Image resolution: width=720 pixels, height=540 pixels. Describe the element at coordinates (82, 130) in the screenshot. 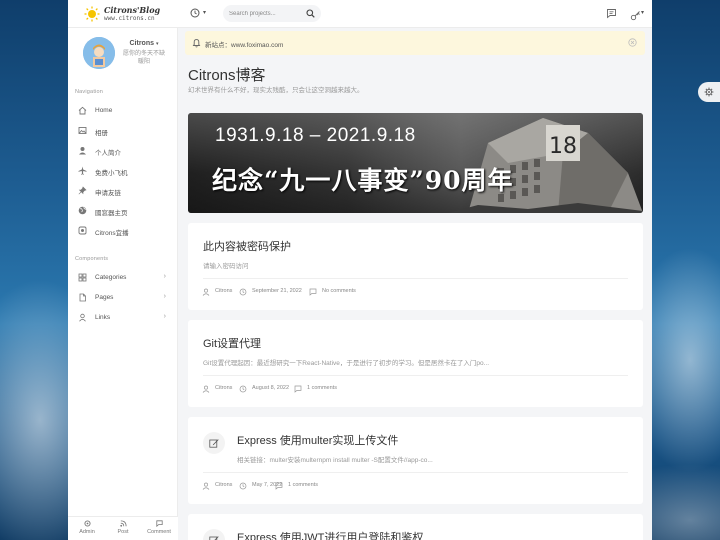

I see `image-icon` at that location.